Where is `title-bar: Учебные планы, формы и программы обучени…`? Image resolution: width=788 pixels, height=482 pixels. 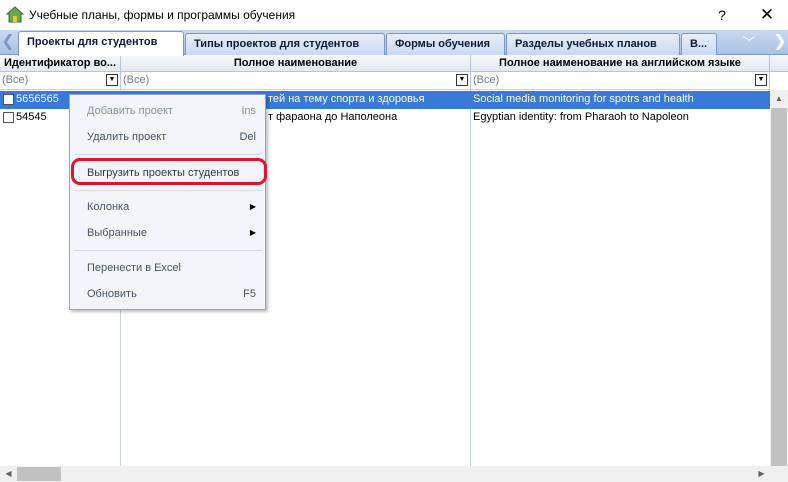
title-bar: Учебные планы, формы и программы обучени… is located at coordinates (394, 15).